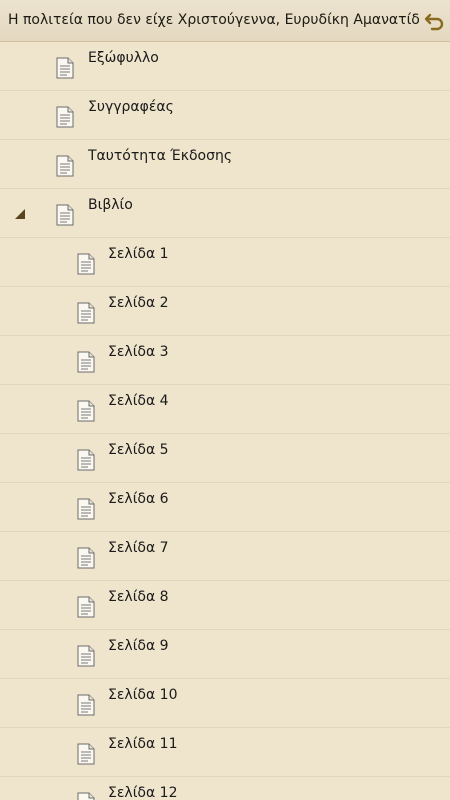 The image size is (450, 800). What do you see at coordinates (225, 556) in the screenshot?
I see `toc-item-page: Σελίδα 7` at bounding box center [225, 556].